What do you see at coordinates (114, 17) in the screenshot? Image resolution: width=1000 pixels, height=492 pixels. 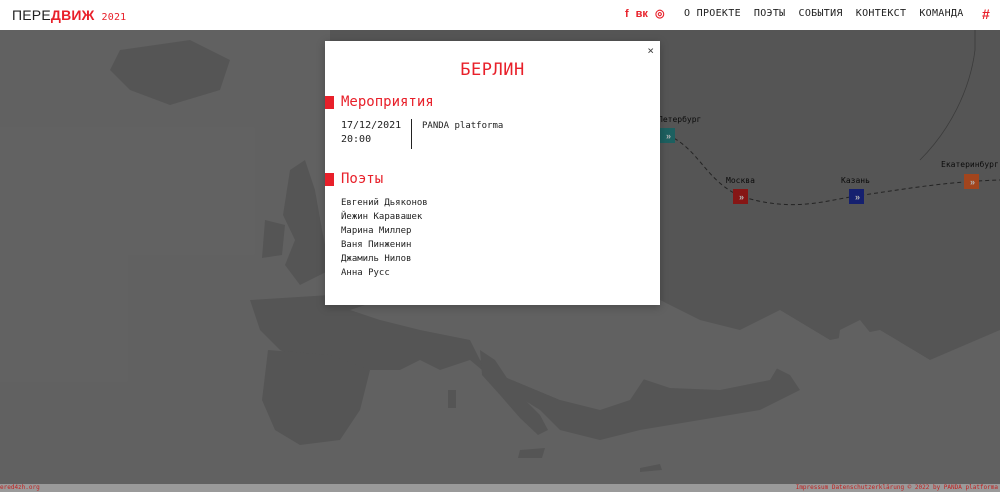 I see `logo-year: 2021` at bounding box center [114, 17].